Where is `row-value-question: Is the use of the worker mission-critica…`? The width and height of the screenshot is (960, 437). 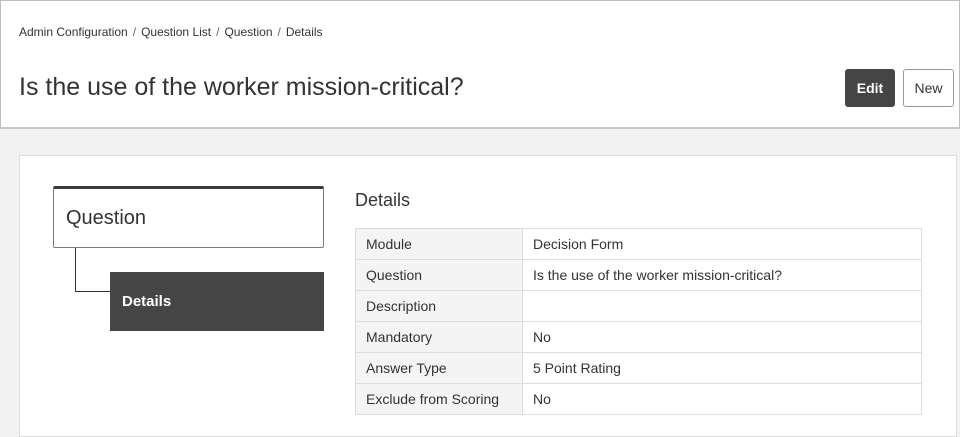 row-value-question: Is the use of the worker mission-critica… is located at coordinates (722, 275).